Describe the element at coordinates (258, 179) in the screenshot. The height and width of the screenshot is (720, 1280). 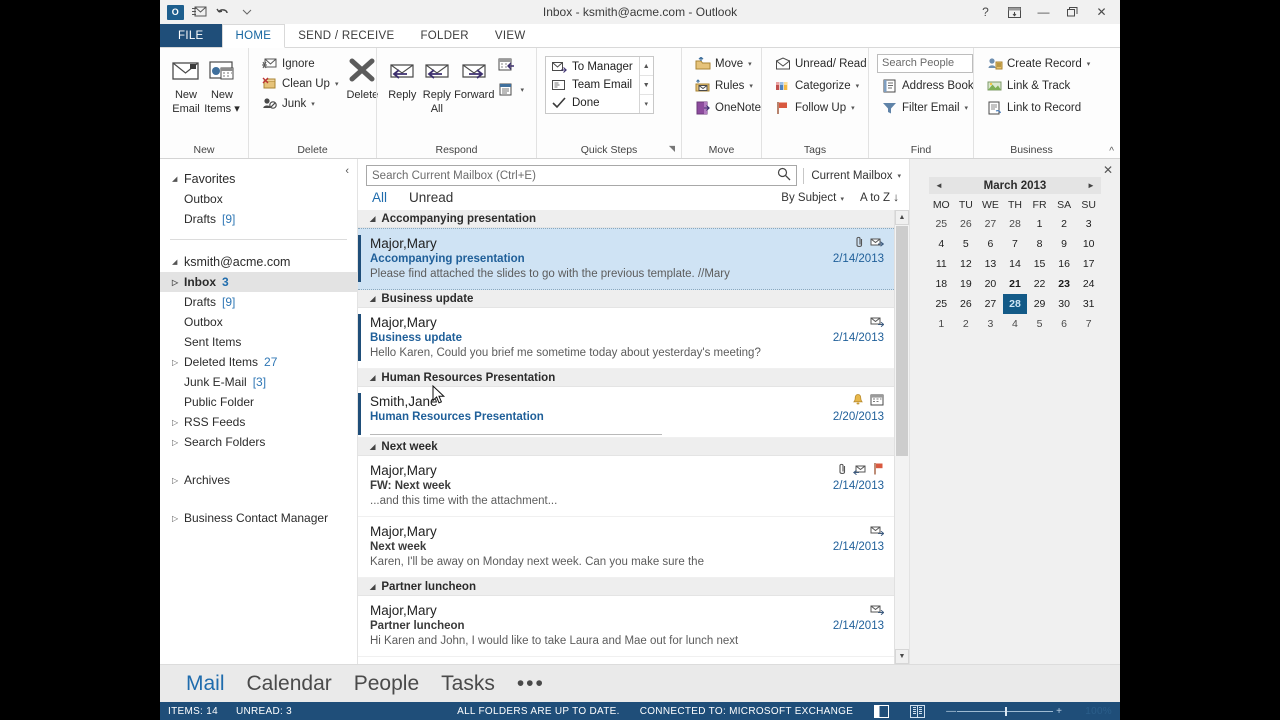
I see `folder-favorites-header: ◢ Favorites` at that location.